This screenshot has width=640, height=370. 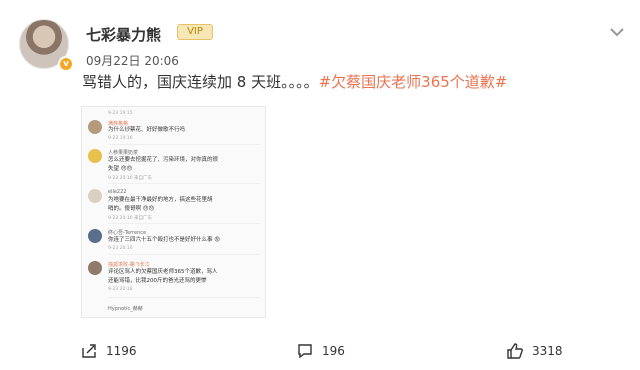 What do you see at coordinates (123, 34) in the screenshot?
I see `username: 七彩暴力熊` at bounding box center [123, 34].